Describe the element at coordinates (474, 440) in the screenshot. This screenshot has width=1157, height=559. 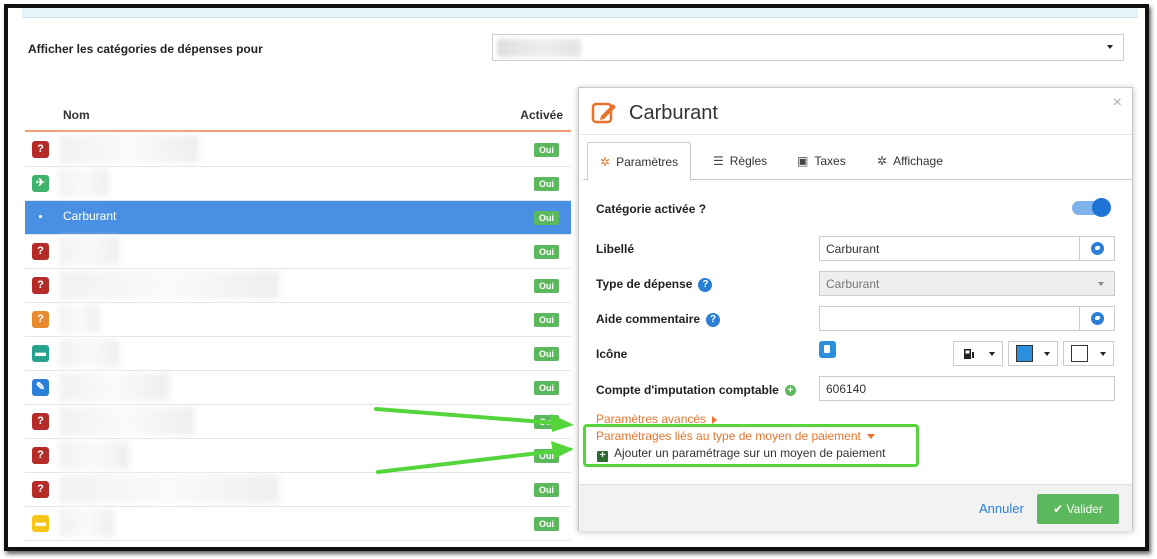
I see `annotation-arrows` at that location.